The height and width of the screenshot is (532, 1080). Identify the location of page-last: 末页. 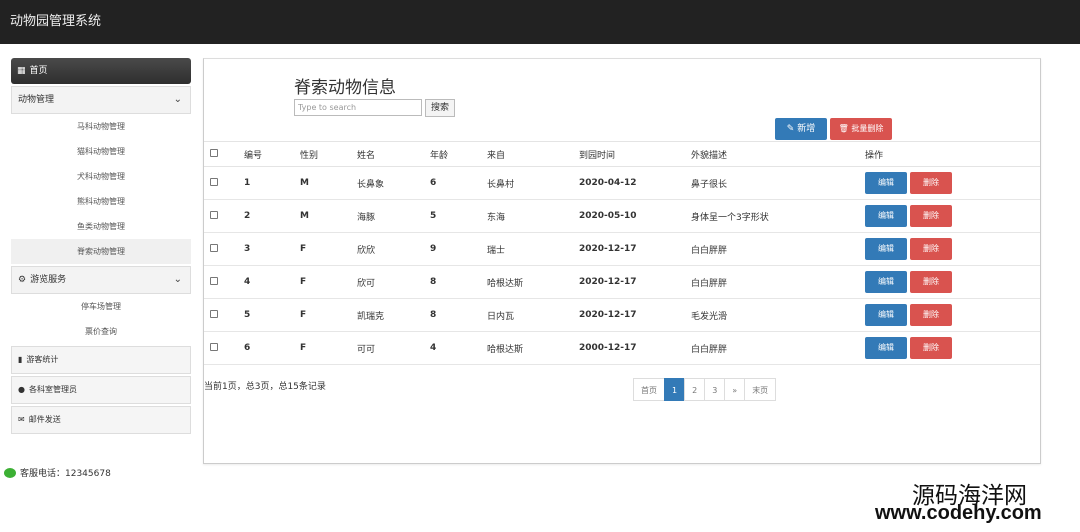
(760, 389).